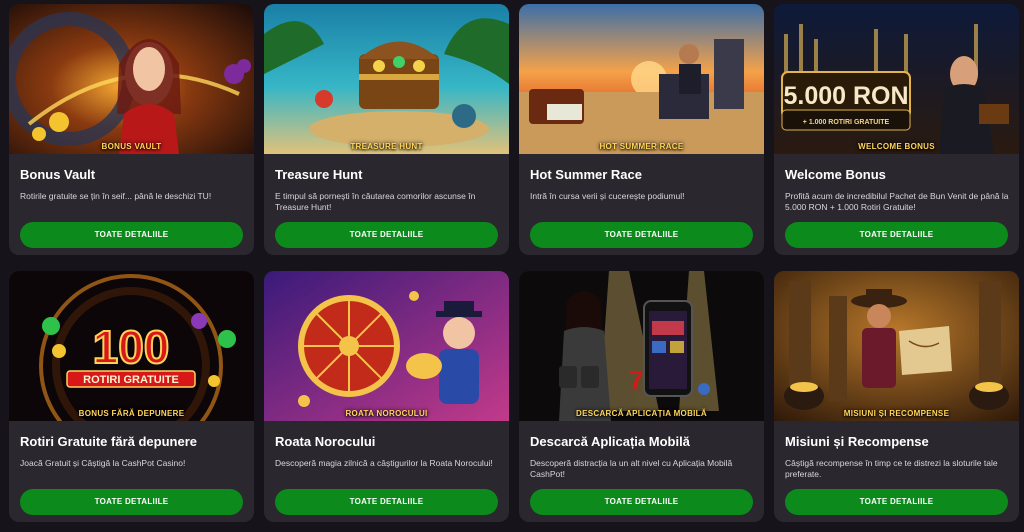 Image resolution: width=1024 pixels, height=532 pixels. I want to click on free-spins-number-text: 100, so click(131, 347).